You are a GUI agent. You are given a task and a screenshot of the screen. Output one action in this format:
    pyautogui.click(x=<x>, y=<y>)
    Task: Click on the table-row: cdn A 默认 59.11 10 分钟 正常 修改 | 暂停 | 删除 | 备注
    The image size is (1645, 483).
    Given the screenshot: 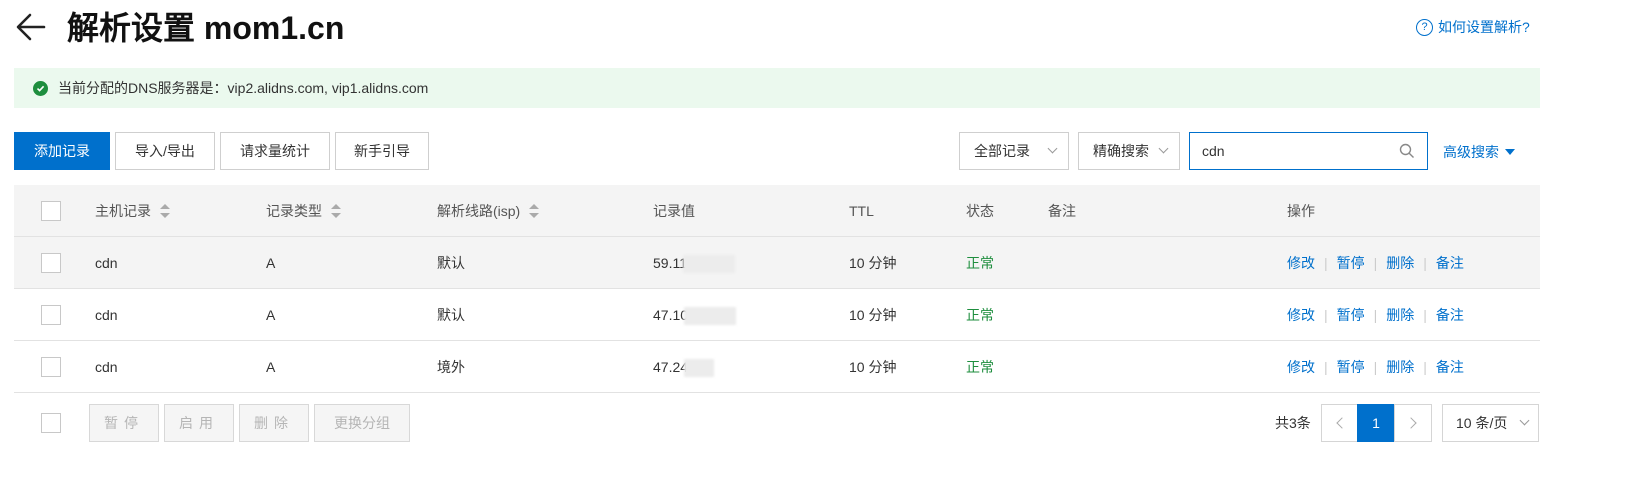 What is the action you would take?
    pyautogui.click(x=777, y=263)
    